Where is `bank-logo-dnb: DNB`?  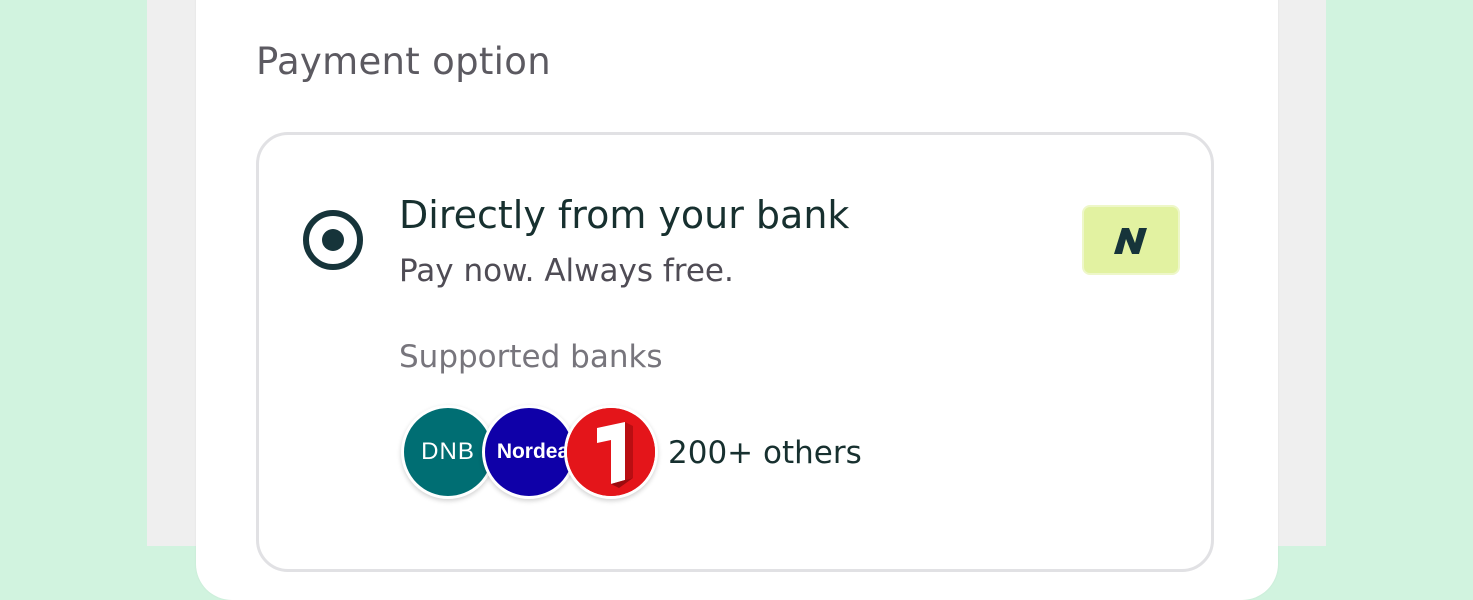
bank-logo-dnb: DNB is located at coordinates (448, 452).